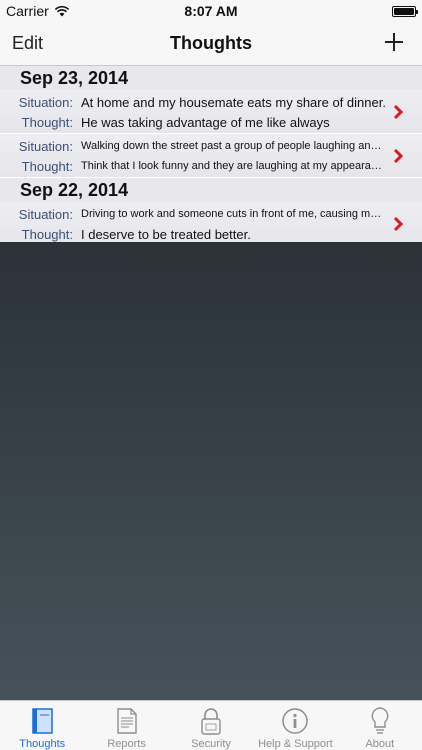  Describe the element at coordinates (211, 721) in the screenshot. I see `lock-icon` at that location.